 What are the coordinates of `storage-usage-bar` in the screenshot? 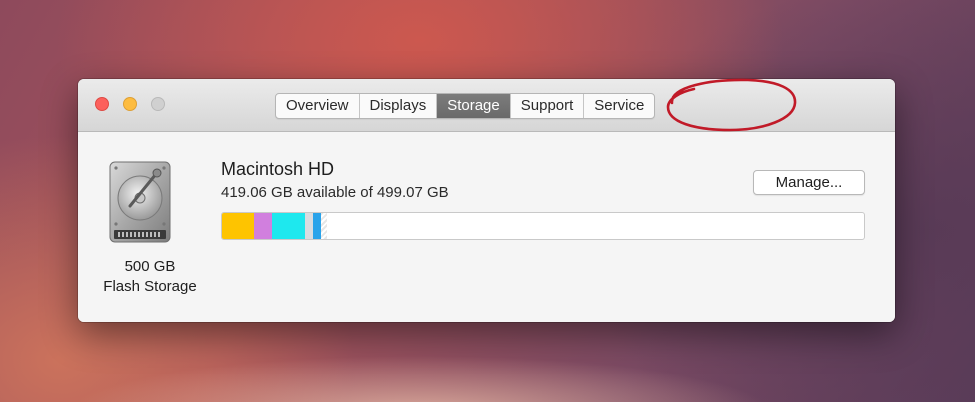 It's located at (543, 226).